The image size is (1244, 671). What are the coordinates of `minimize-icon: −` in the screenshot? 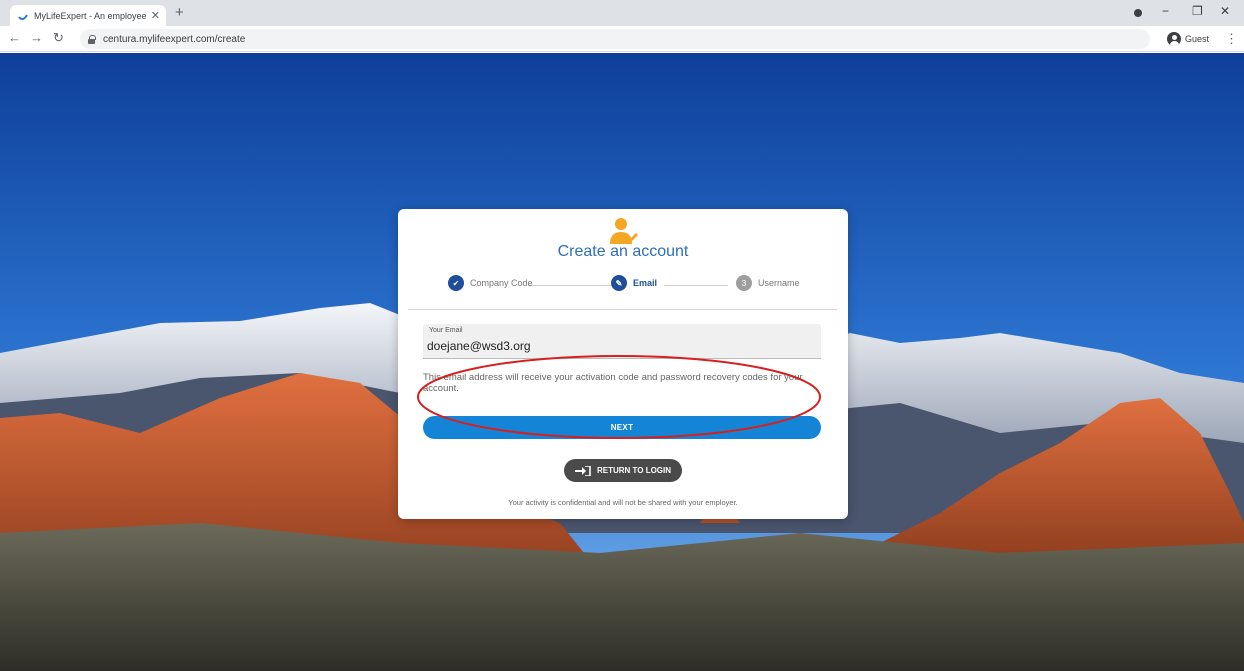 It's located at (1165, 11).